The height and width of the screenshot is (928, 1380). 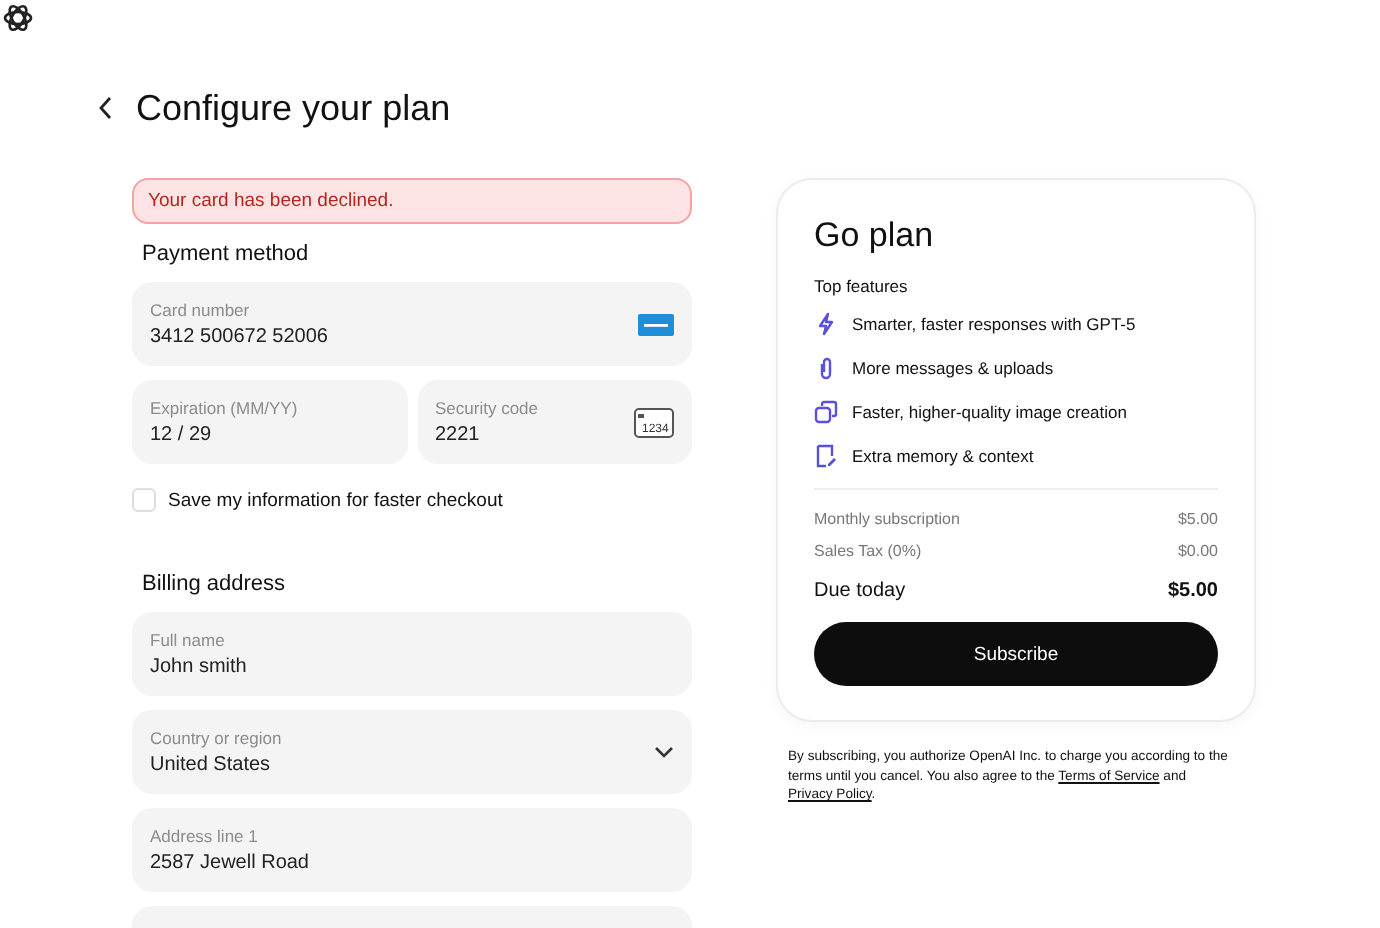 What do you see at coordinates (412, 850) in the screenshot?
I see `input-field: Address line 1 2587 Jewell Road` at bounding box center [412, 850].